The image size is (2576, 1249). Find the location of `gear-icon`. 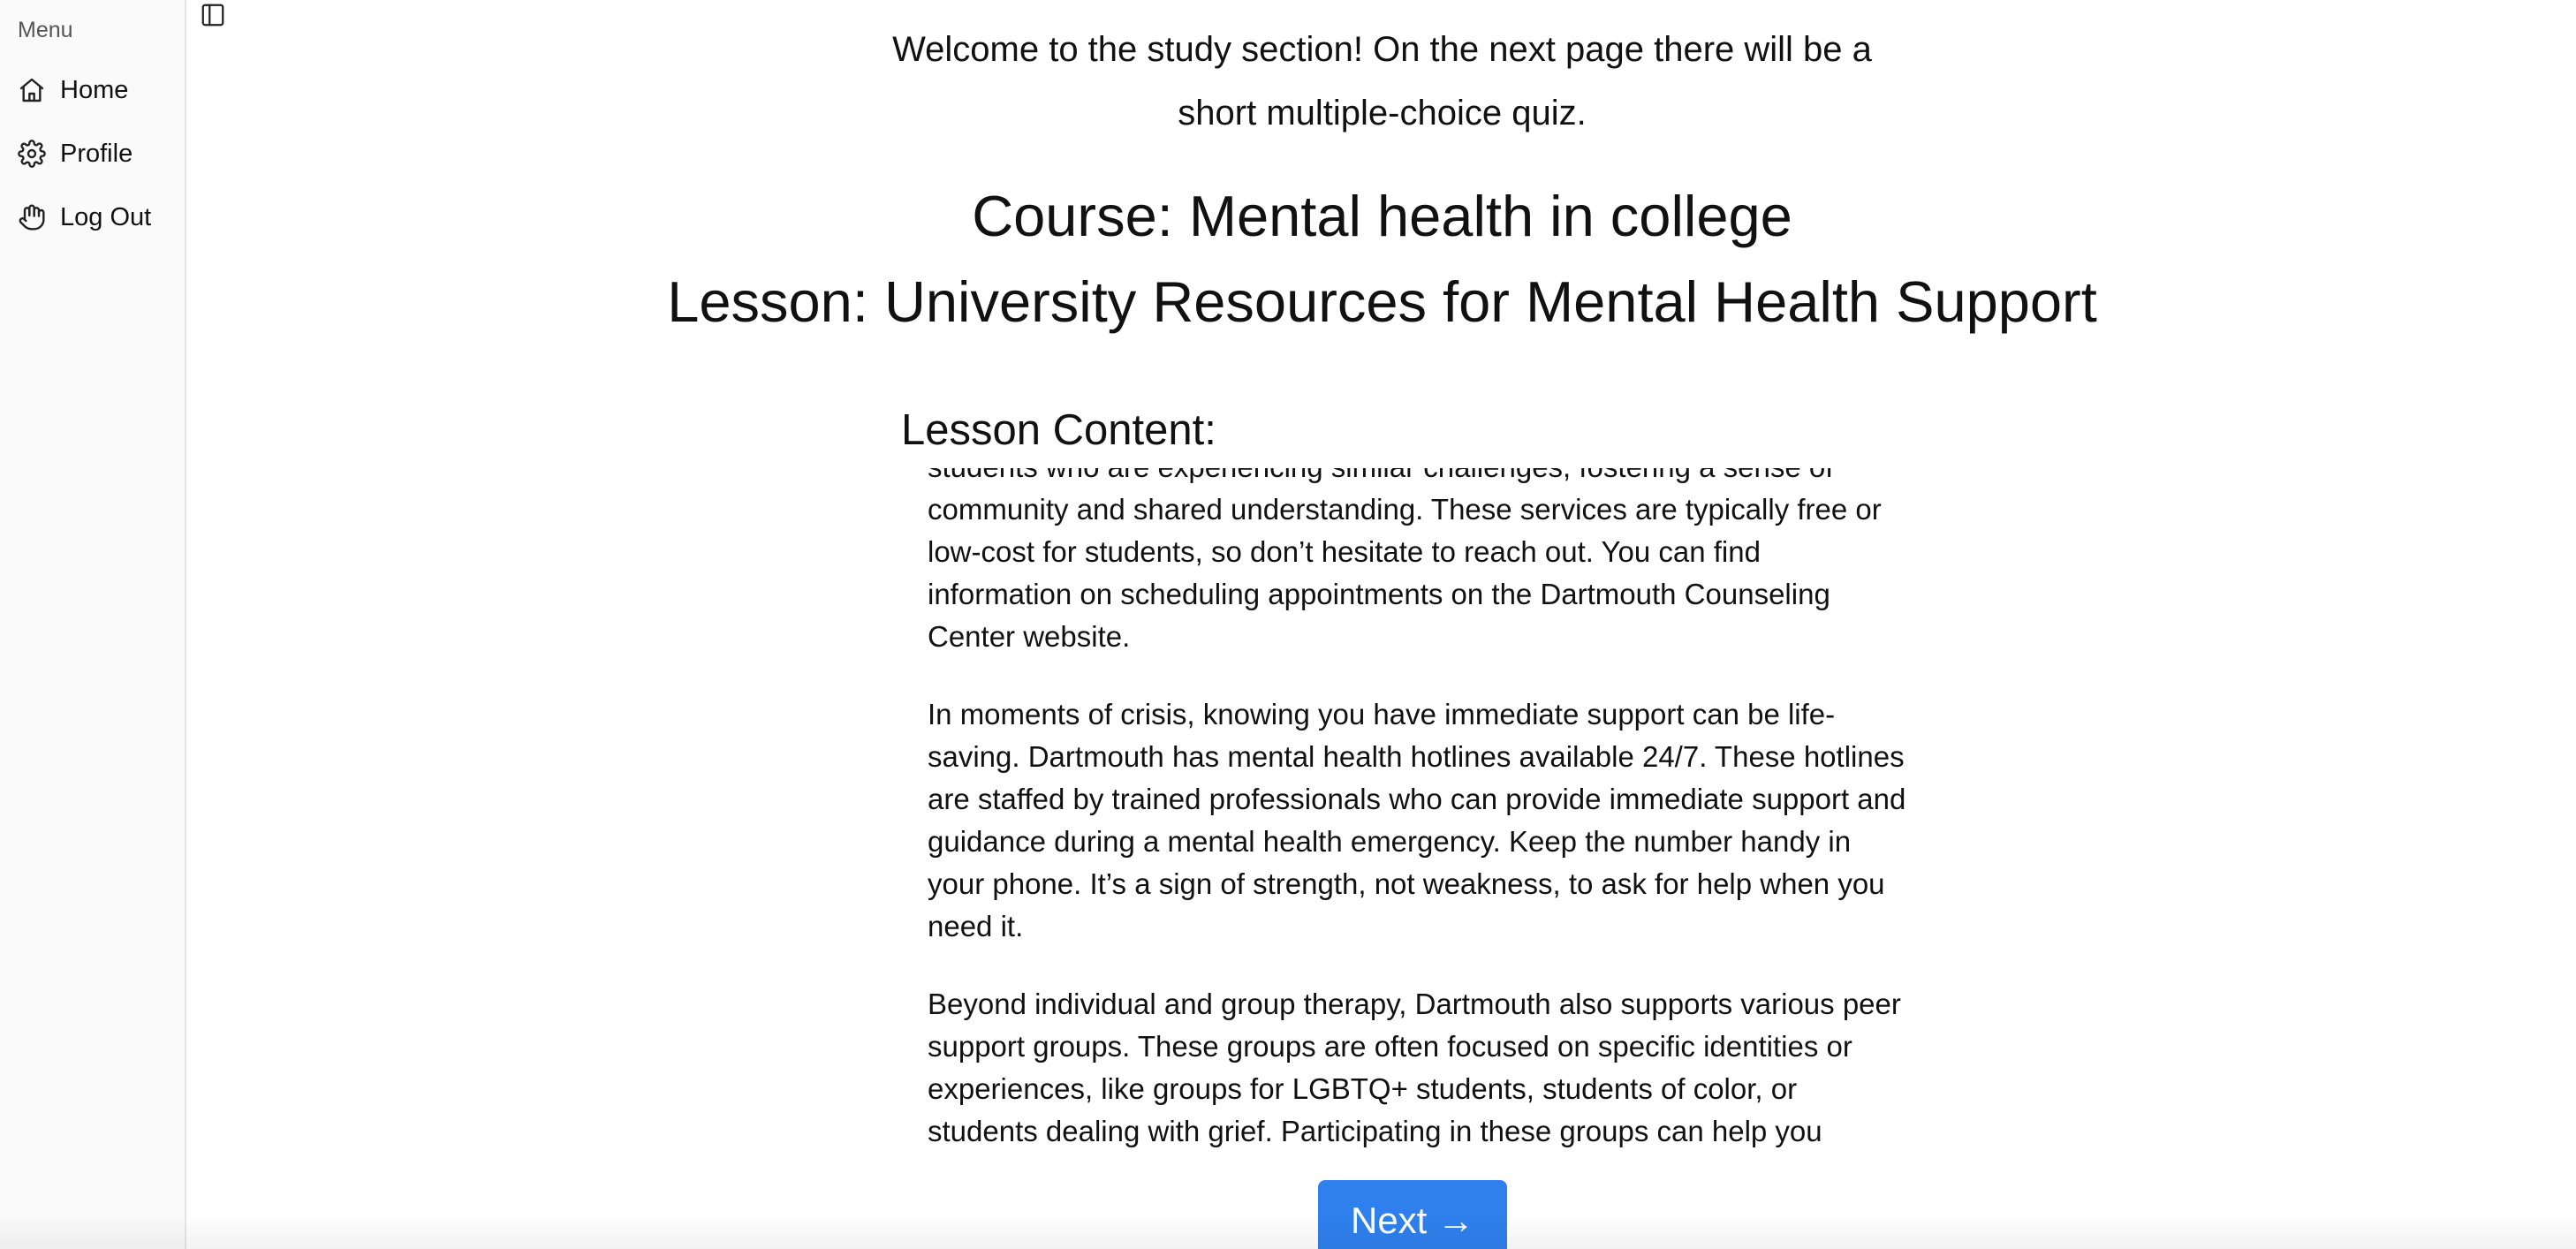

gear-icon is located at coordinates (32, 154).